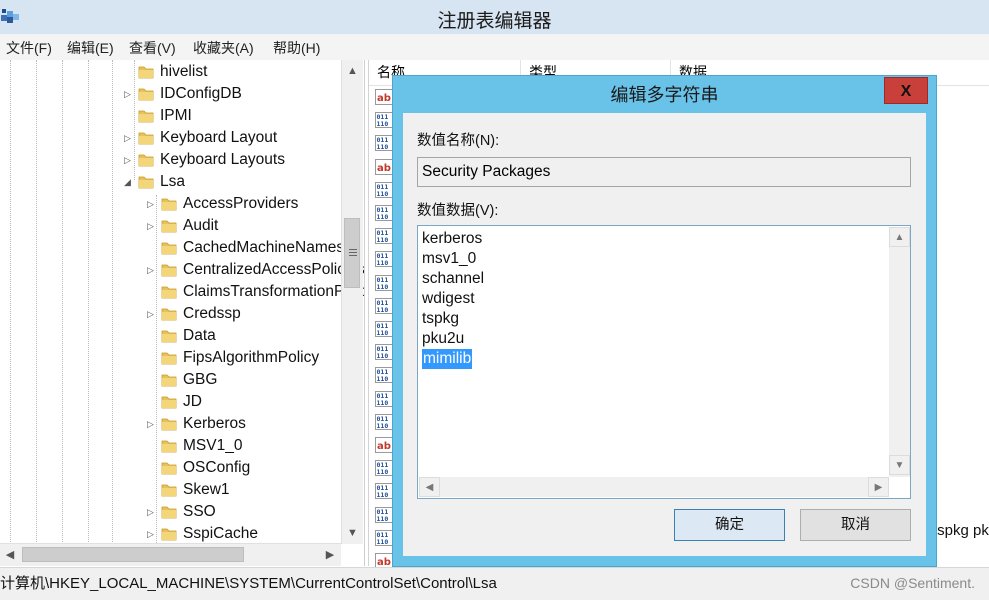  I want to click on menu-file: 文件(F), so click(29, 48).